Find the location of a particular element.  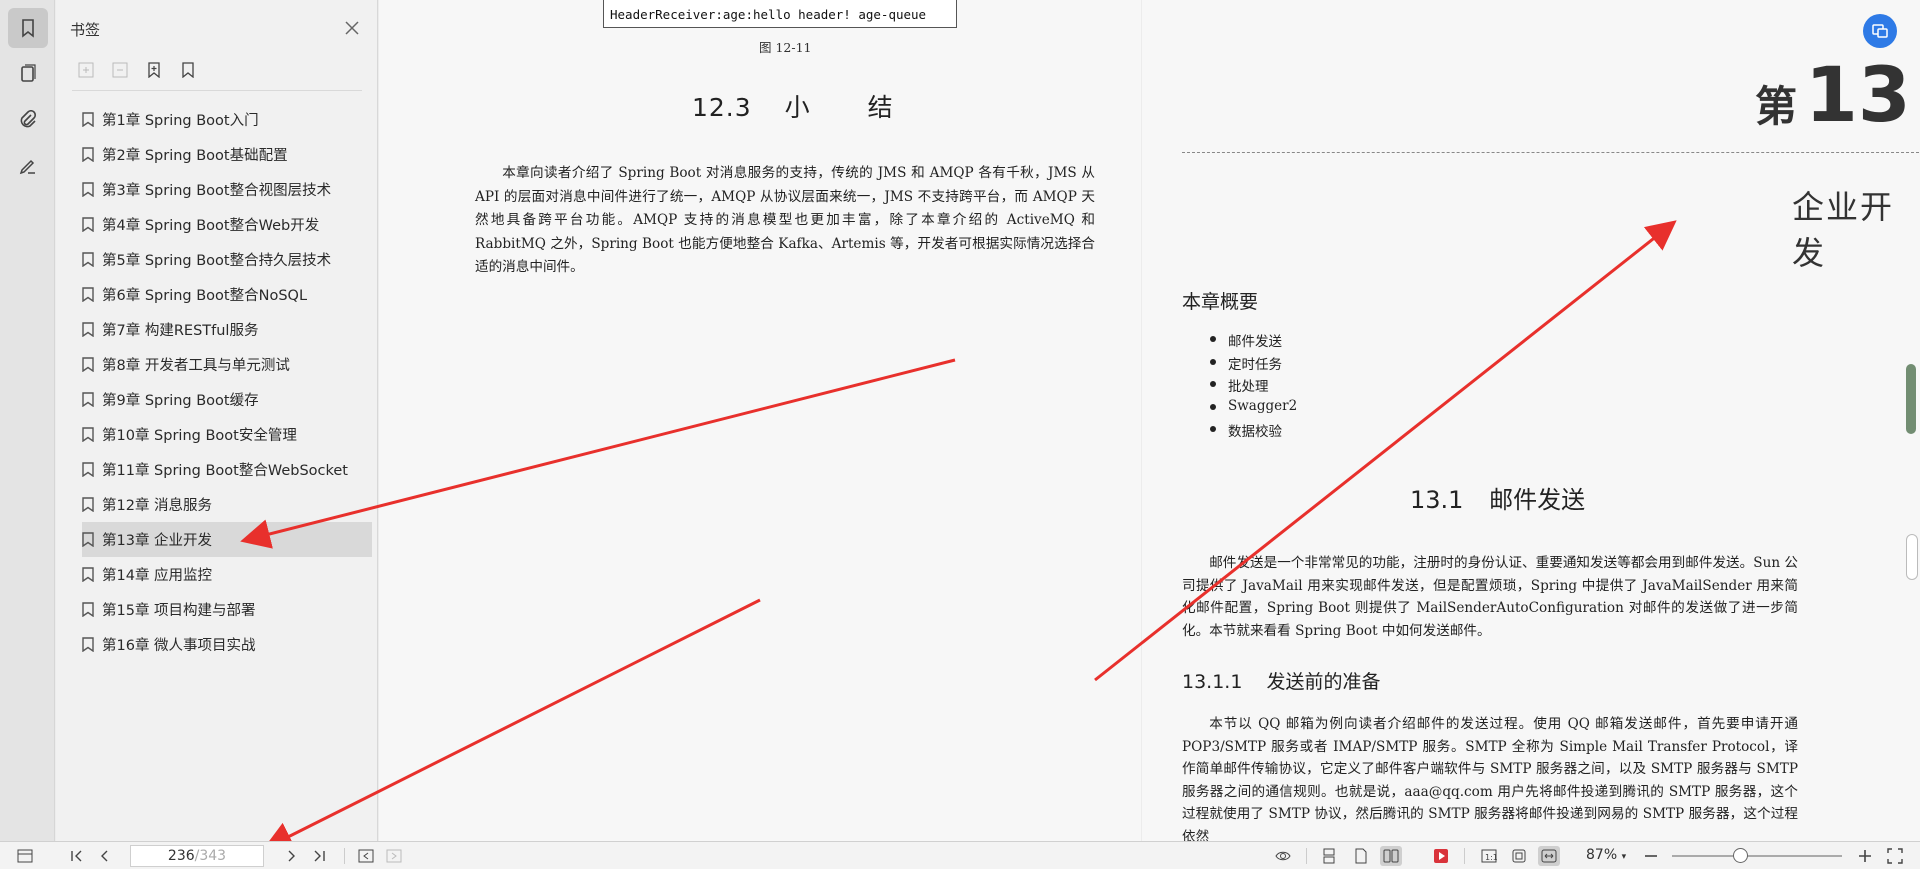

prev-page-button is located at coordinates (105, 856).